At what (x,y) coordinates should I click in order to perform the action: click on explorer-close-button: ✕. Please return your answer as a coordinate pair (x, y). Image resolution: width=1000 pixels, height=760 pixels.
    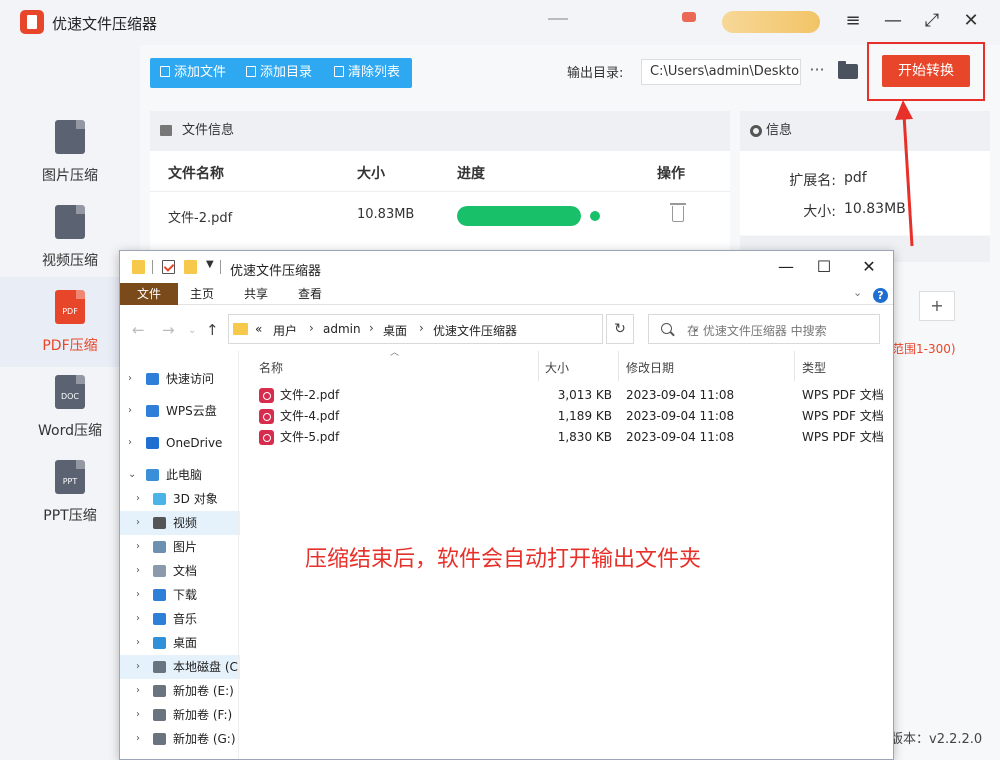
    Looking at the image, I should click on (869, 267).